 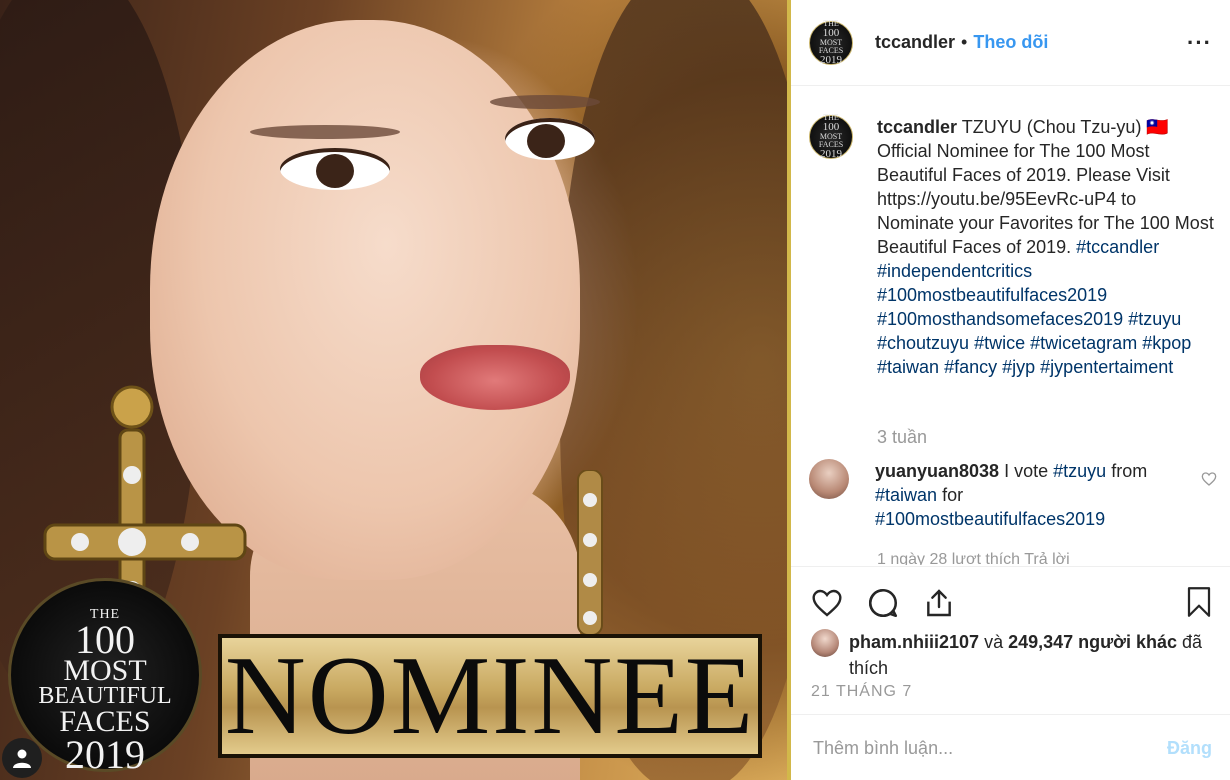 What do you see at coordinates (992, 295) in the screenshot?
I see `hashtag: #100mostbeautifulfaces2019` at bounding box center [992, 295].